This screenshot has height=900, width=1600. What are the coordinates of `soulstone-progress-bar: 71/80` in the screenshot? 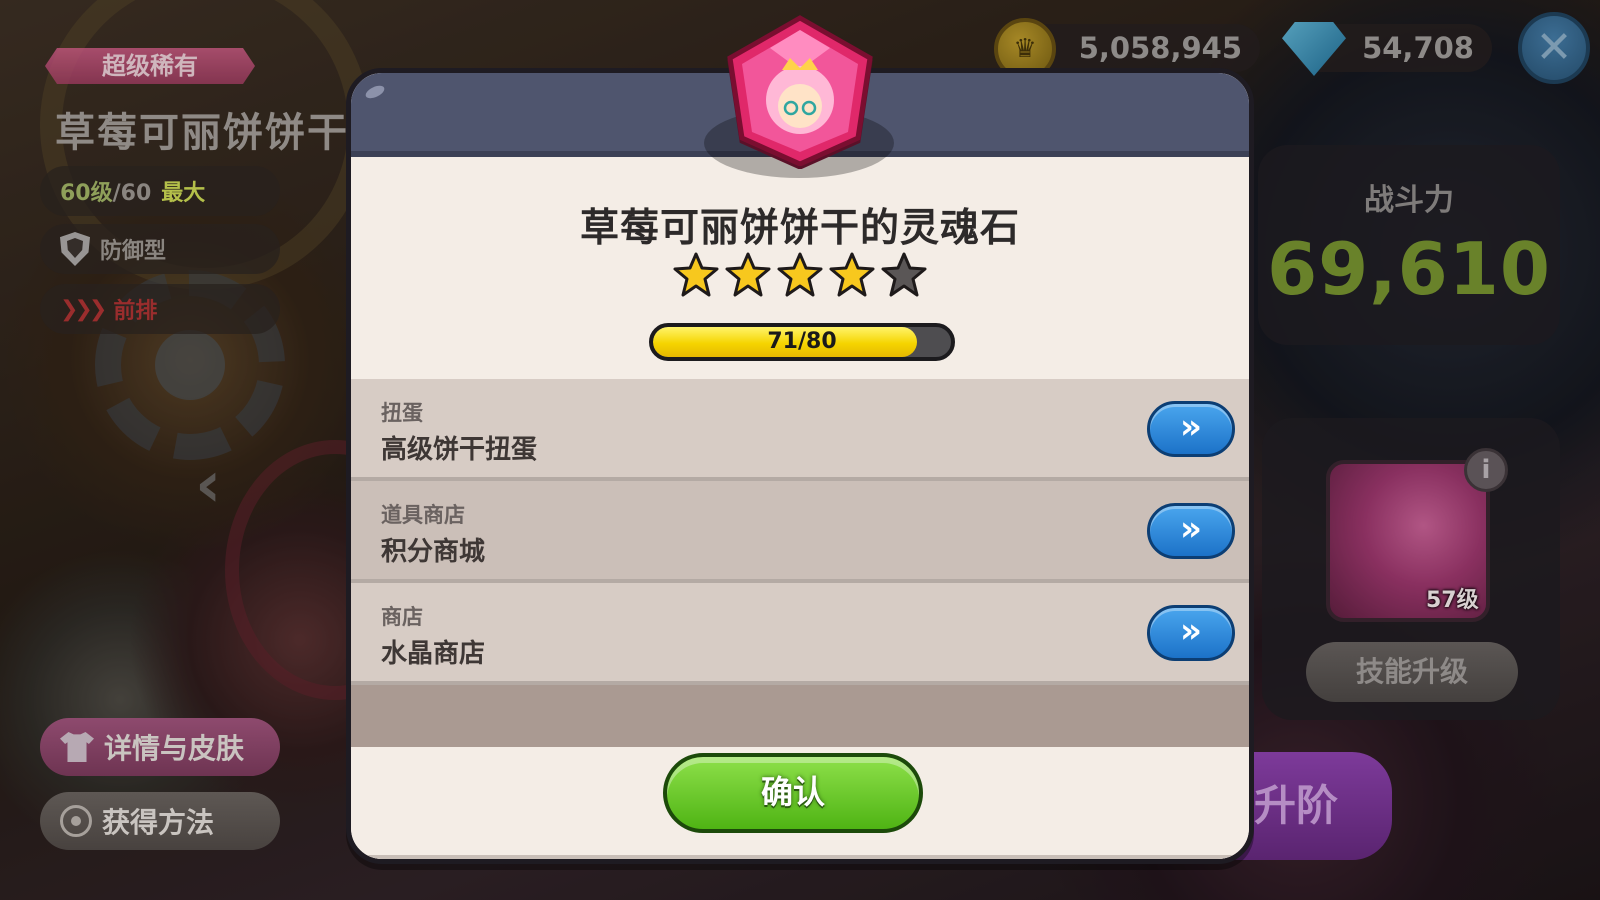 It's located at (802, 342).